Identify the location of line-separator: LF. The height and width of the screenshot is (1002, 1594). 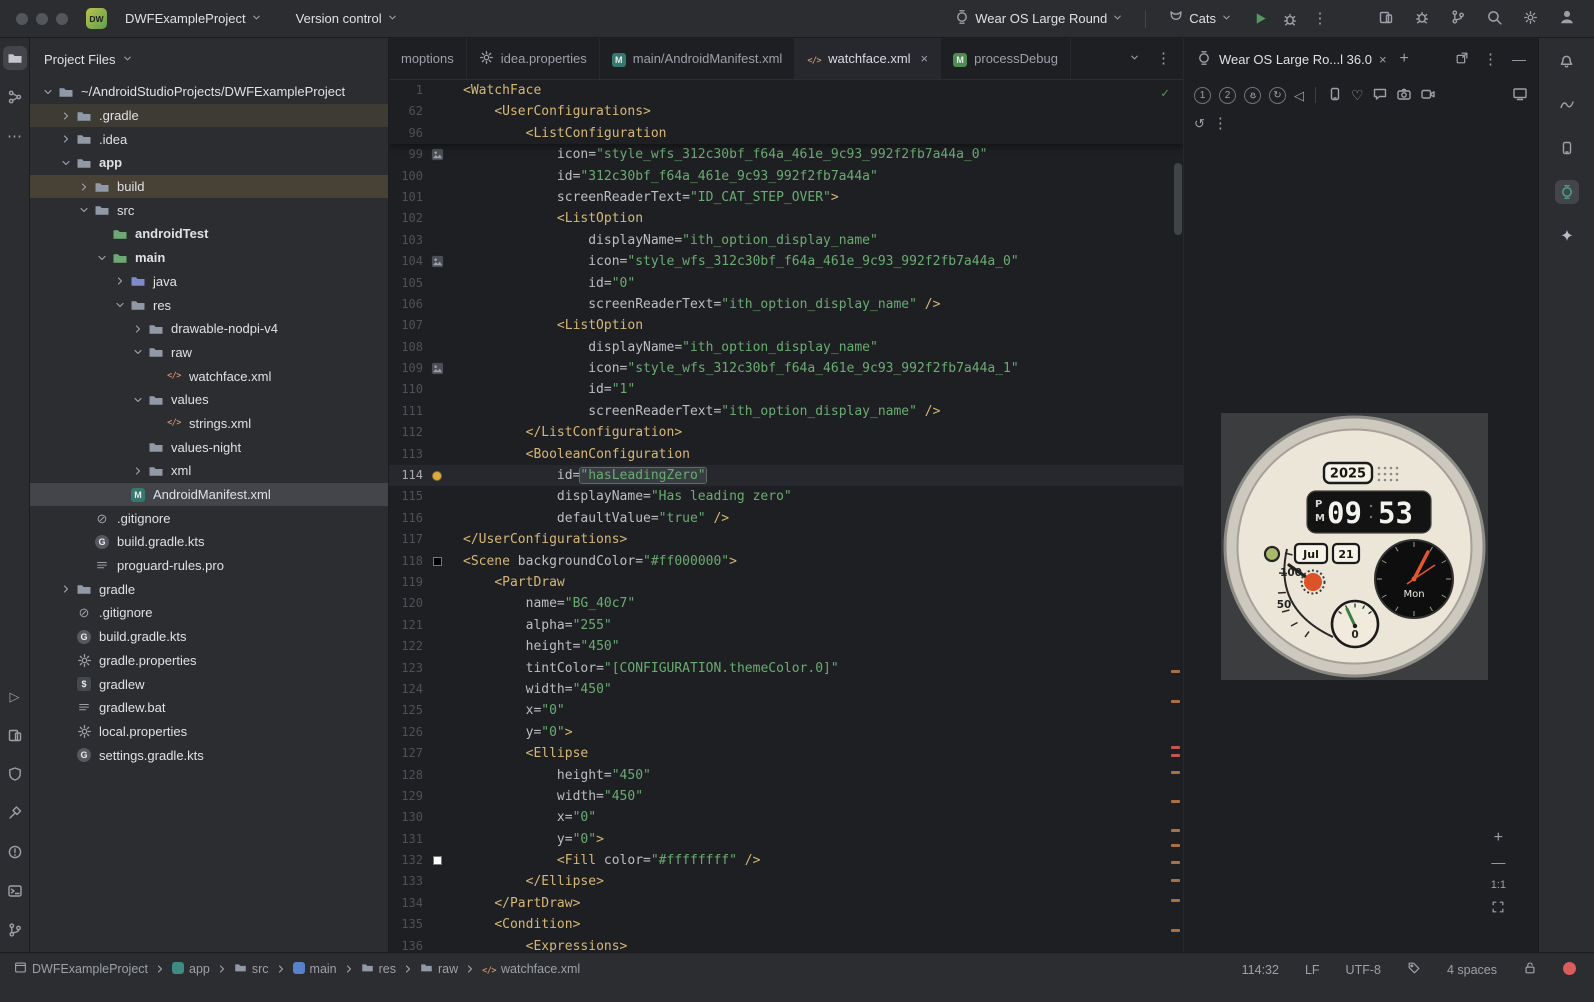
(1312, 970).